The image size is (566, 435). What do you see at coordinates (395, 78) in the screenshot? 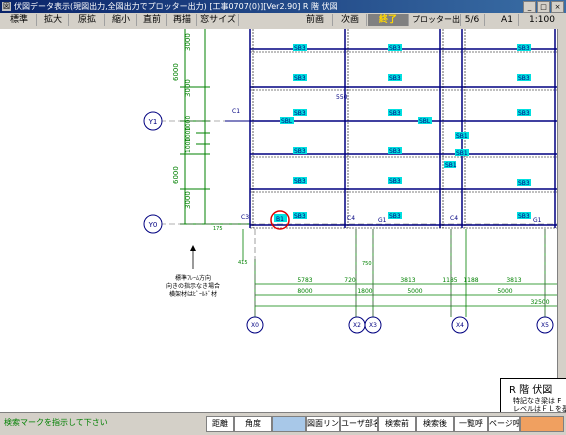
I see `label-sb3-5: SB3` at bounding box center [395, 78].